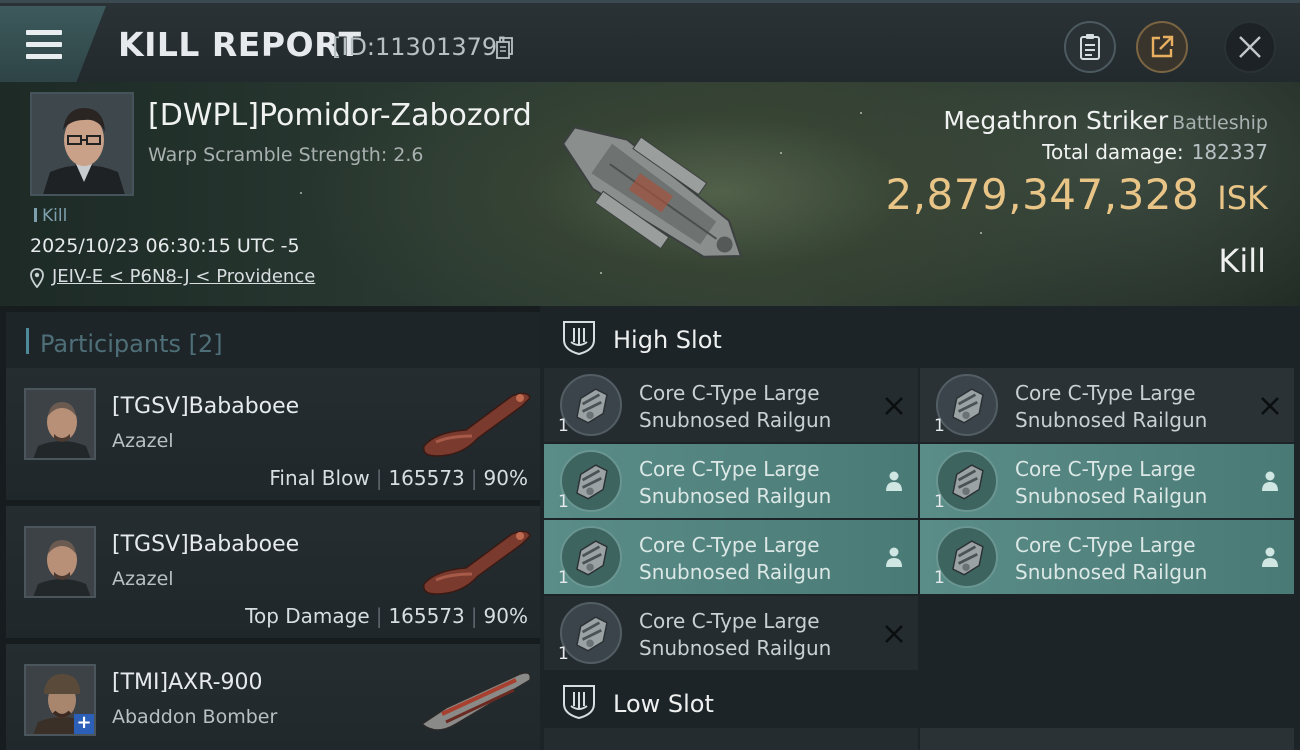 This screenshot has height=750, width=1300. What do you see at coordinates (286, 155) in the screenshot?
I see `warp-scramble-strength: Warp Scramble Strength: 2.6` at bounding box center [286, 155].